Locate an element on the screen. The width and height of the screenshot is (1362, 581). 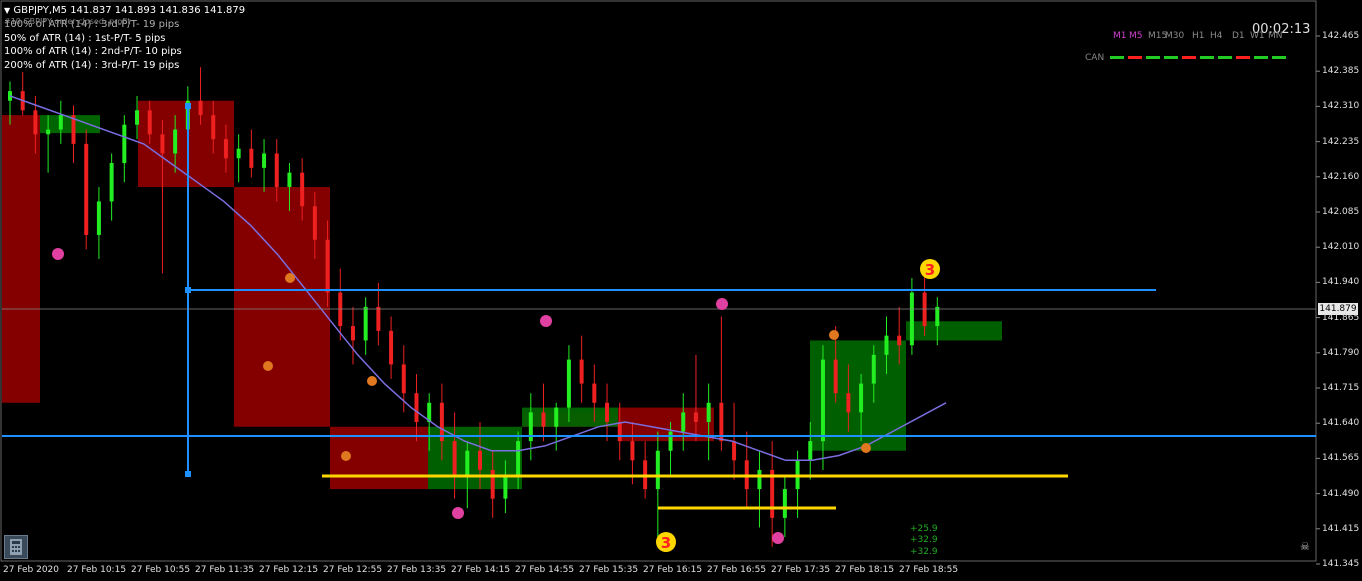
price-tick: 141.940 is located at coordinates (1341, 282).